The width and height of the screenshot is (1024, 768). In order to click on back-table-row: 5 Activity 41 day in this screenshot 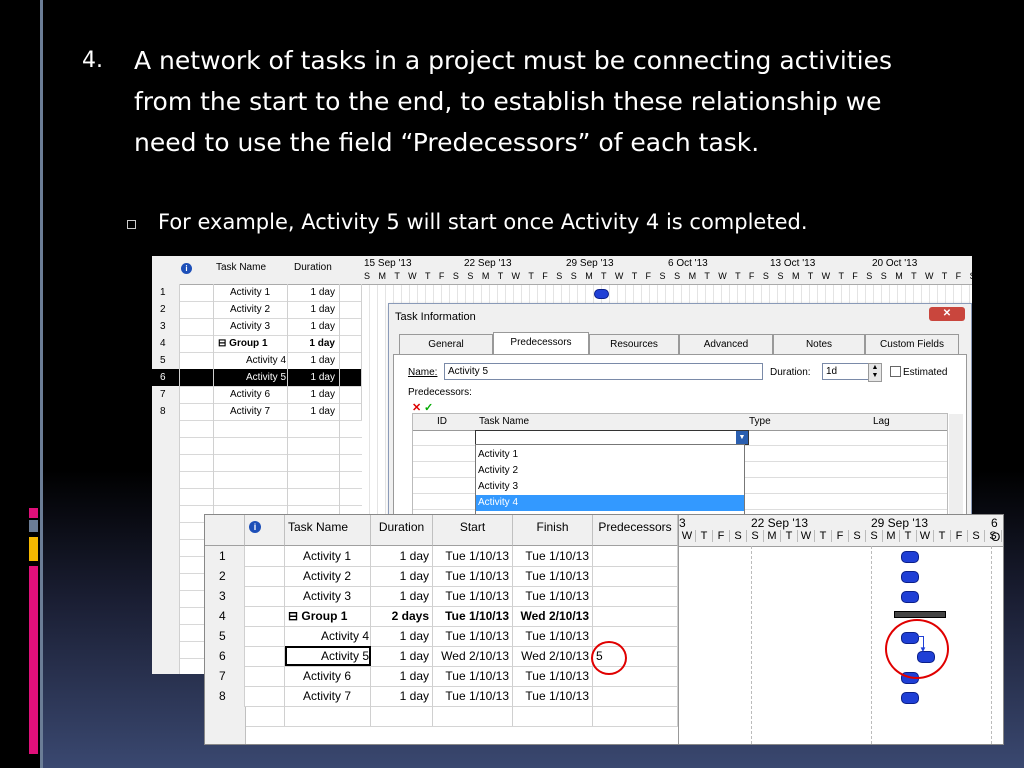, I will do `click(257, 361)`.